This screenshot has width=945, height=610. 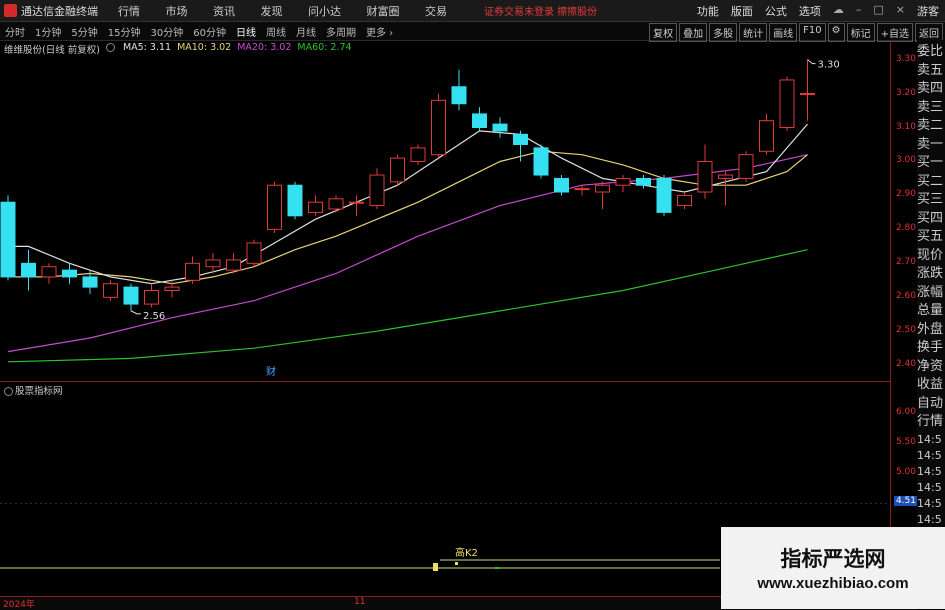 I want to click on quote-field-label: 总量, so click(x=930, y=310).